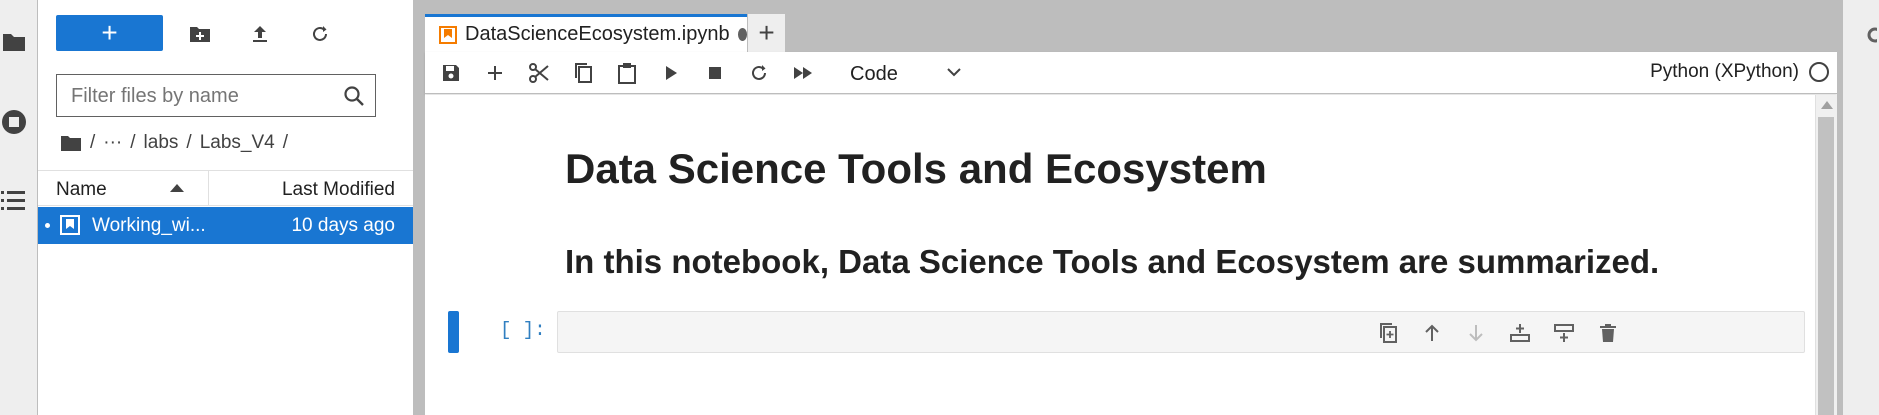  Describe the element at coordinates (161, 143) in the screenshot. I see `breadcrumb-labs: labs` at that location.